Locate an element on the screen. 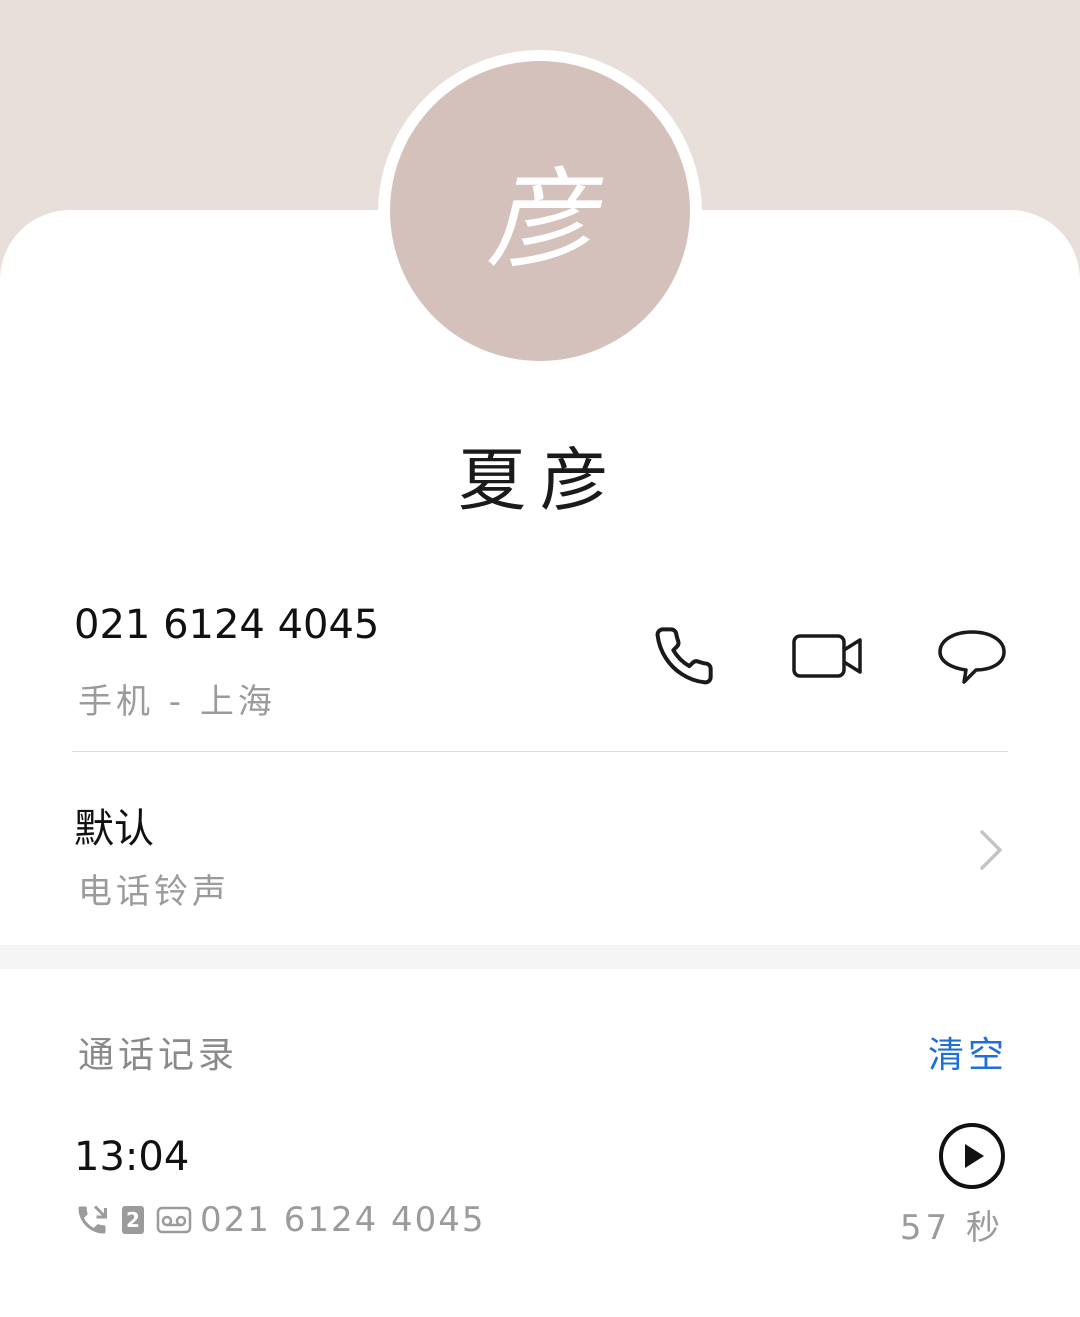 The width and height of the screenshot is (1080, 1317). call-meta: 2 021 6124 4045 is located at coordinates (280, 1220).